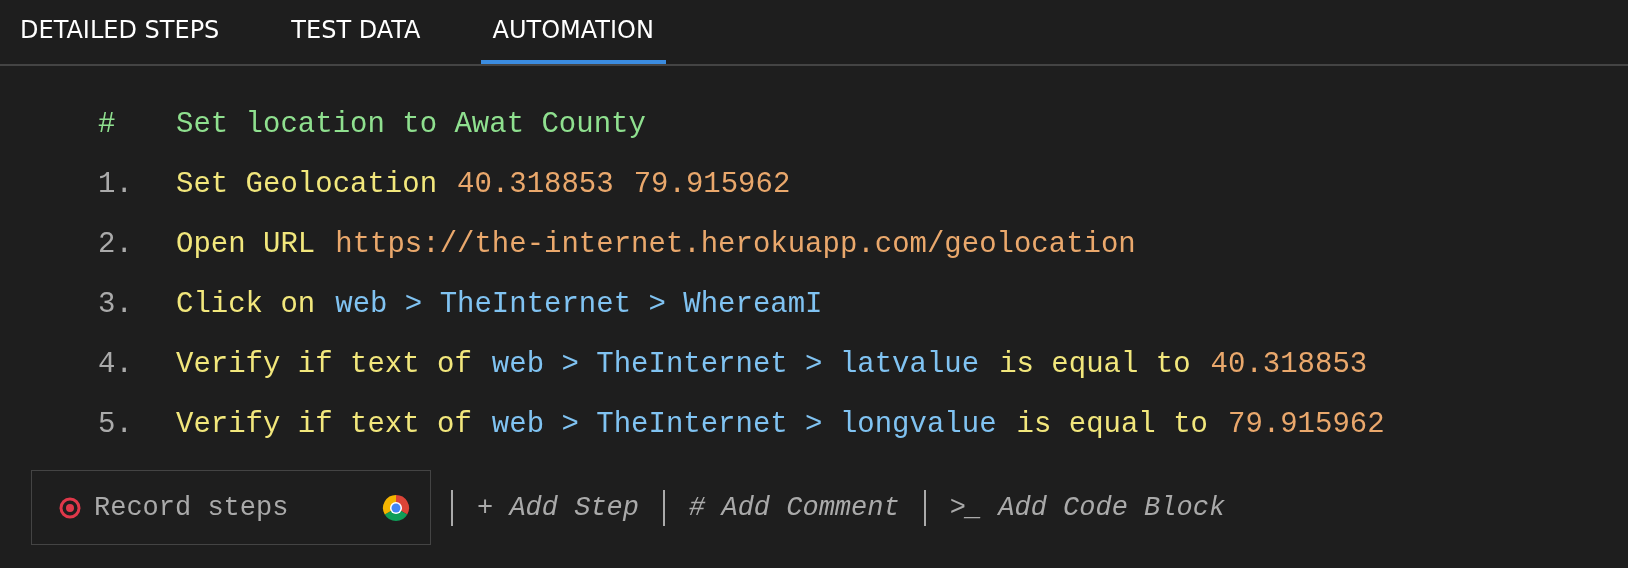  Describe the element at coordinates (579, 304) in the screenshot. I see `object-path: web > TheInternet > WhereamI` at that location.